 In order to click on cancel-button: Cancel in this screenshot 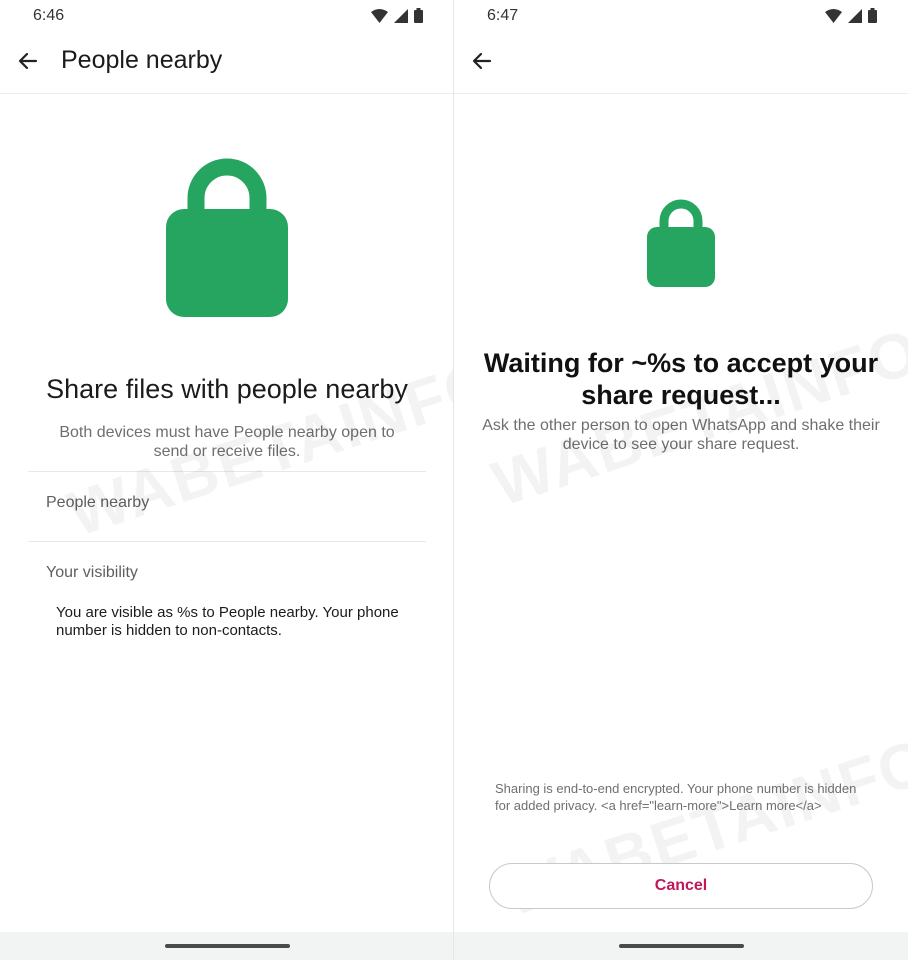, I will do `click(681, 886)`.